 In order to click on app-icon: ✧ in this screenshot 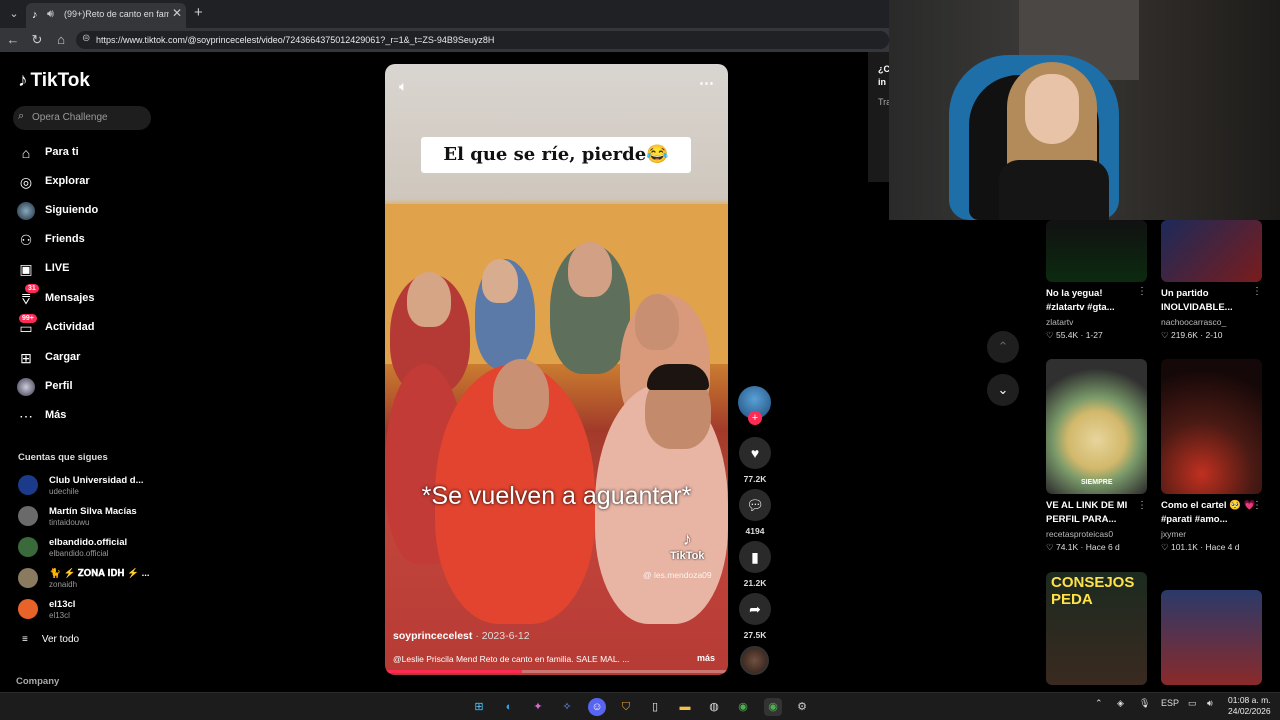, I will do `click(567, 707)`.